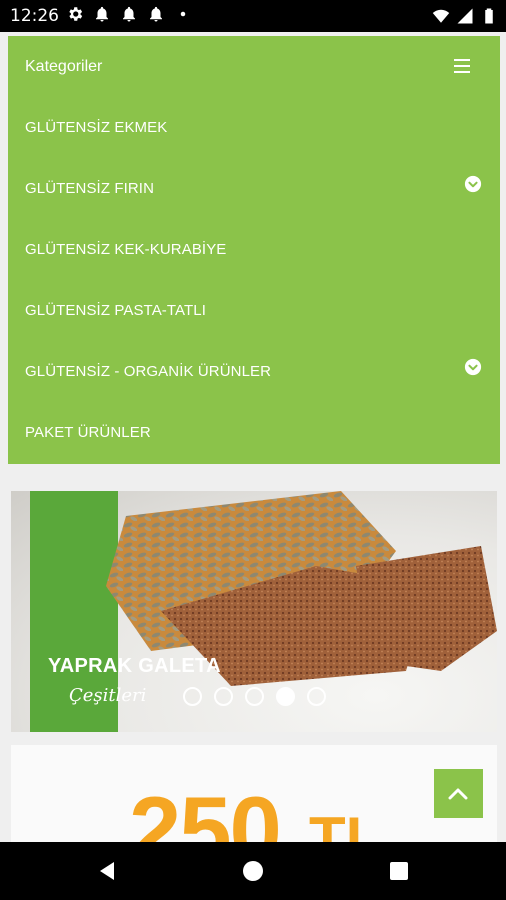 This screenshot has width=506, height=900. I want to click on category-item-label: GLÜTENSİZ KEK-KURABİYE, so click(126, 249).